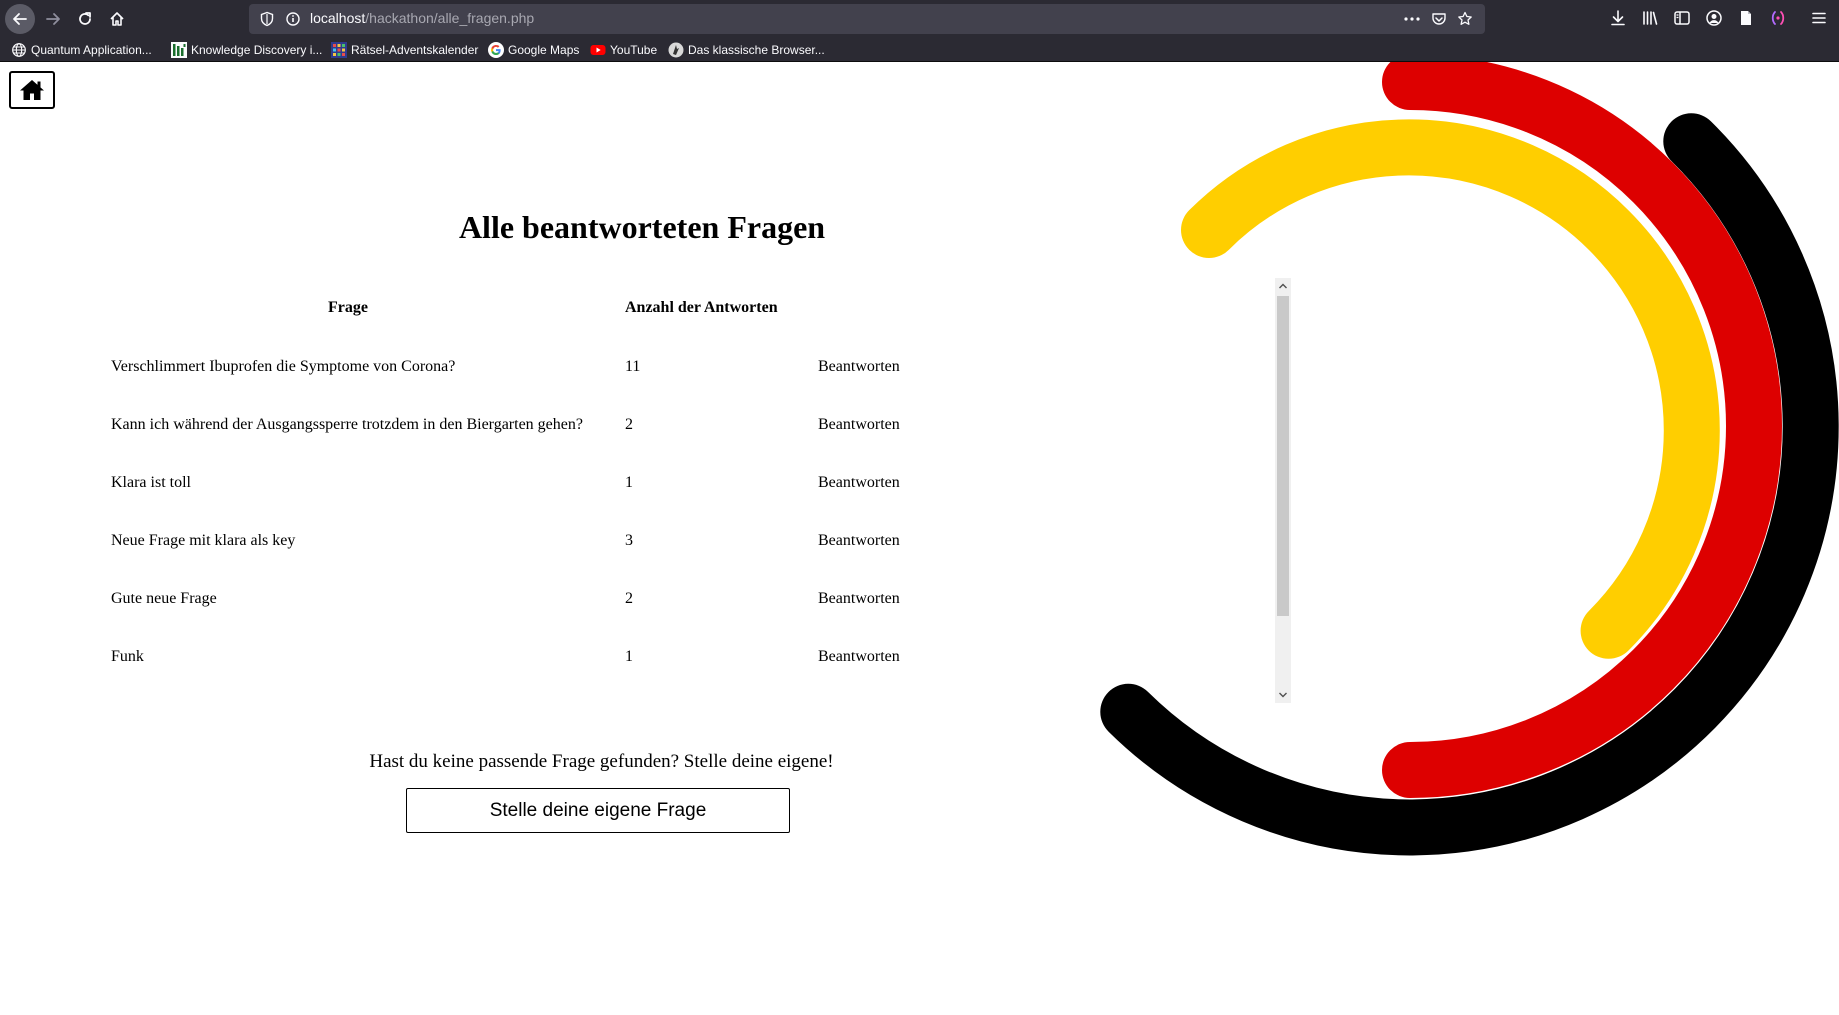  Describe the element at coordinates (1618, 18) in the screenshot. I see `downloads-icon` at that location.